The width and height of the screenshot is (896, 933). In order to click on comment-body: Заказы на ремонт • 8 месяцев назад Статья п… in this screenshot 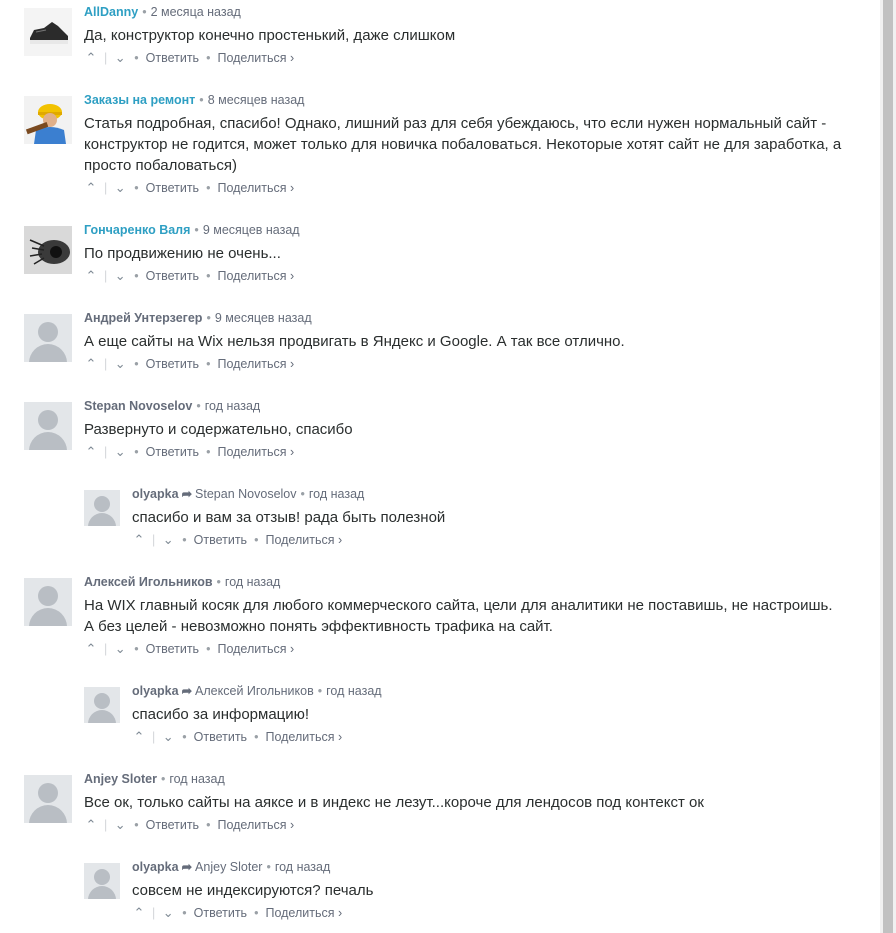, I will do `click(464, 144)`.